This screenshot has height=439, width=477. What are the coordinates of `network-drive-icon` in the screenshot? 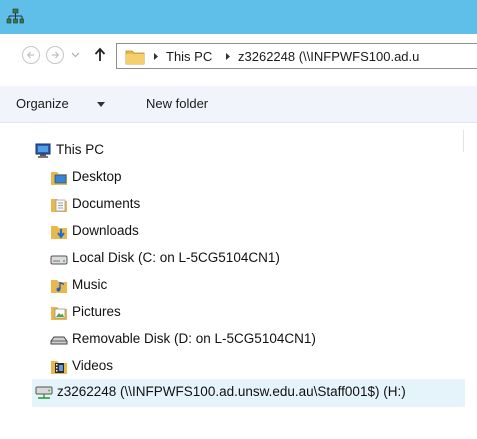 It's located at (44, 392).